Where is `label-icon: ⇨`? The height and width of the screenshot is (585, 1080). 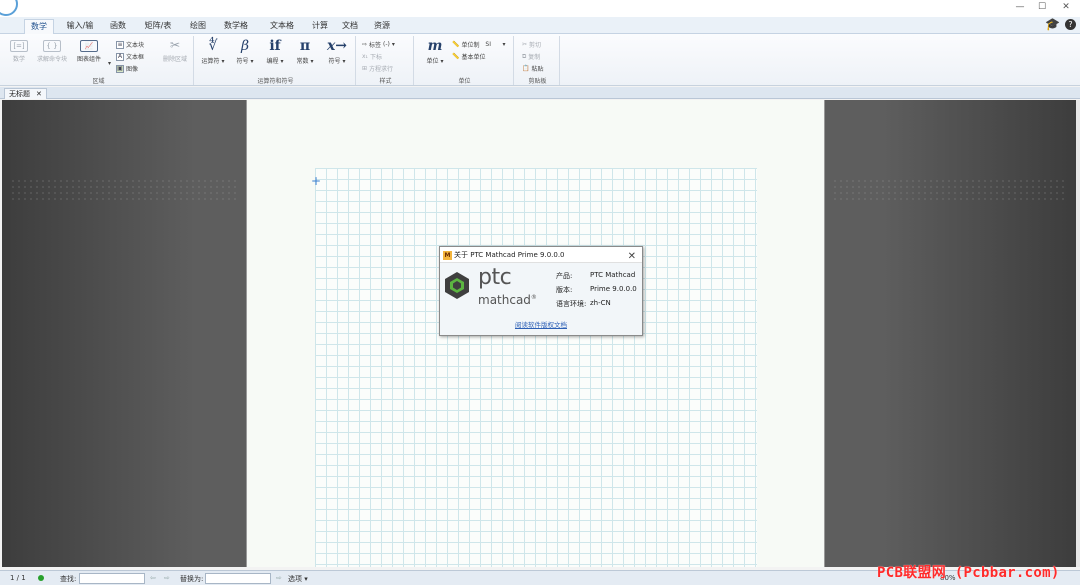 label-icon: ⇨ is located at coordinates (365, 44).